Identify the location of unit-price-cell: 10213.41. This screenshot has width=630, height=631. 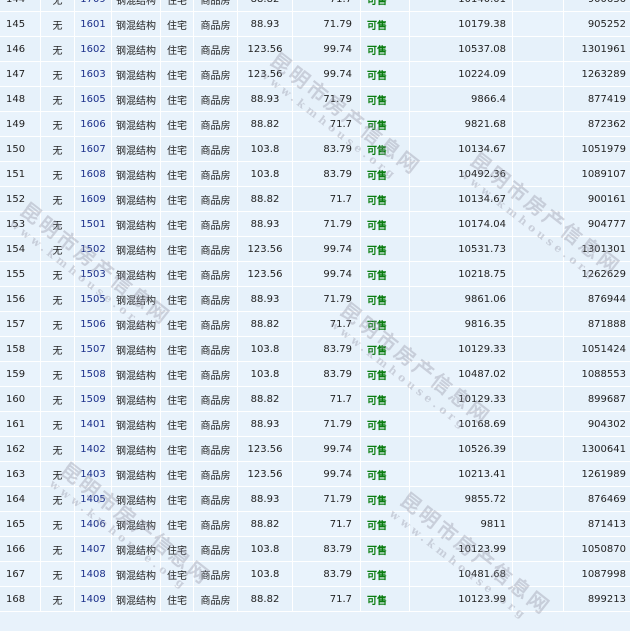
(461, 474).